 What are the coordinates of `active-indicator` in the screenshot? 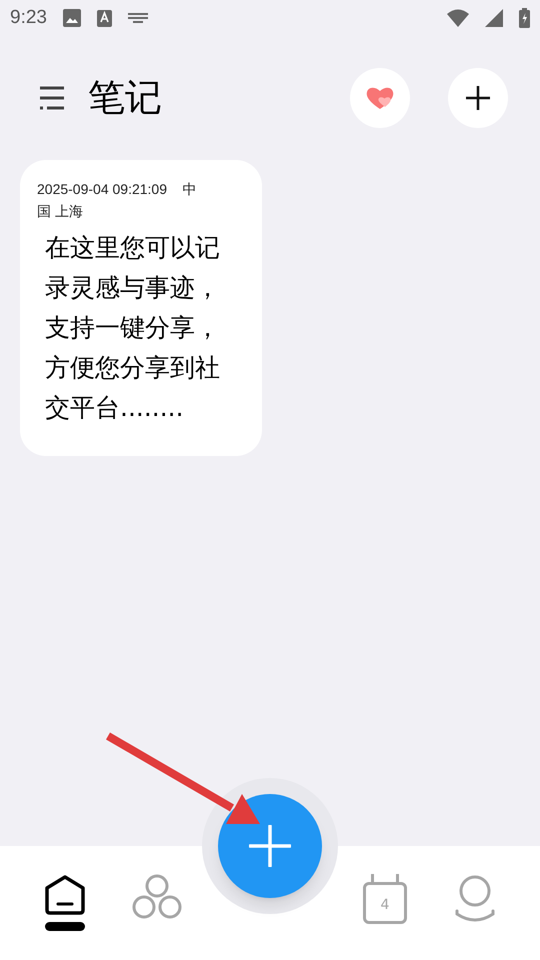 It's located at (65, 926).